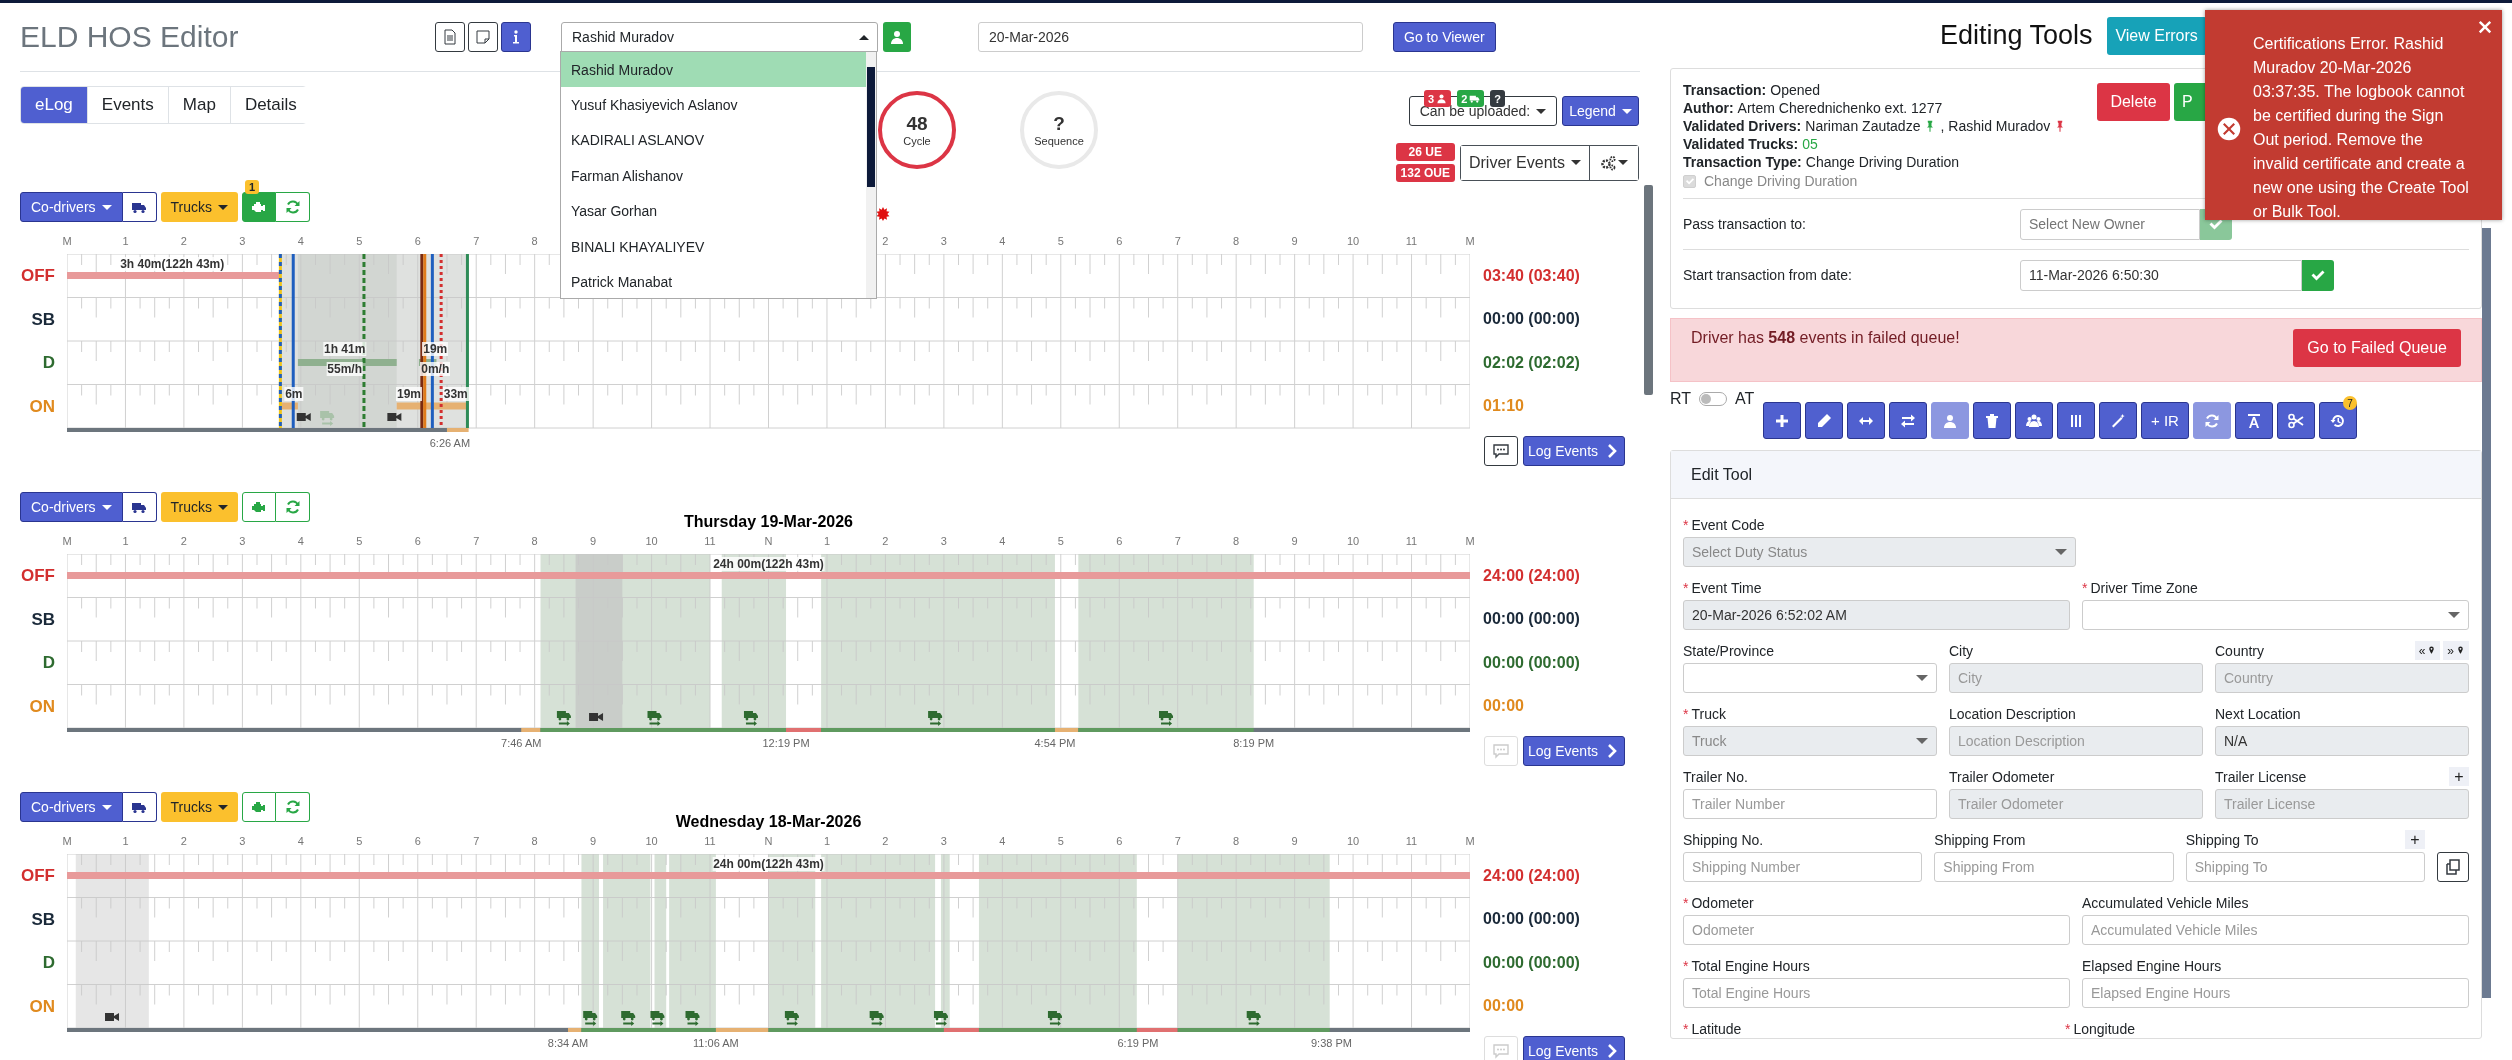 The height and width of the screenshot is (1060, 2512). I want to click on input-field: Accumulated Vehicle Miles, so click(2275, 930).